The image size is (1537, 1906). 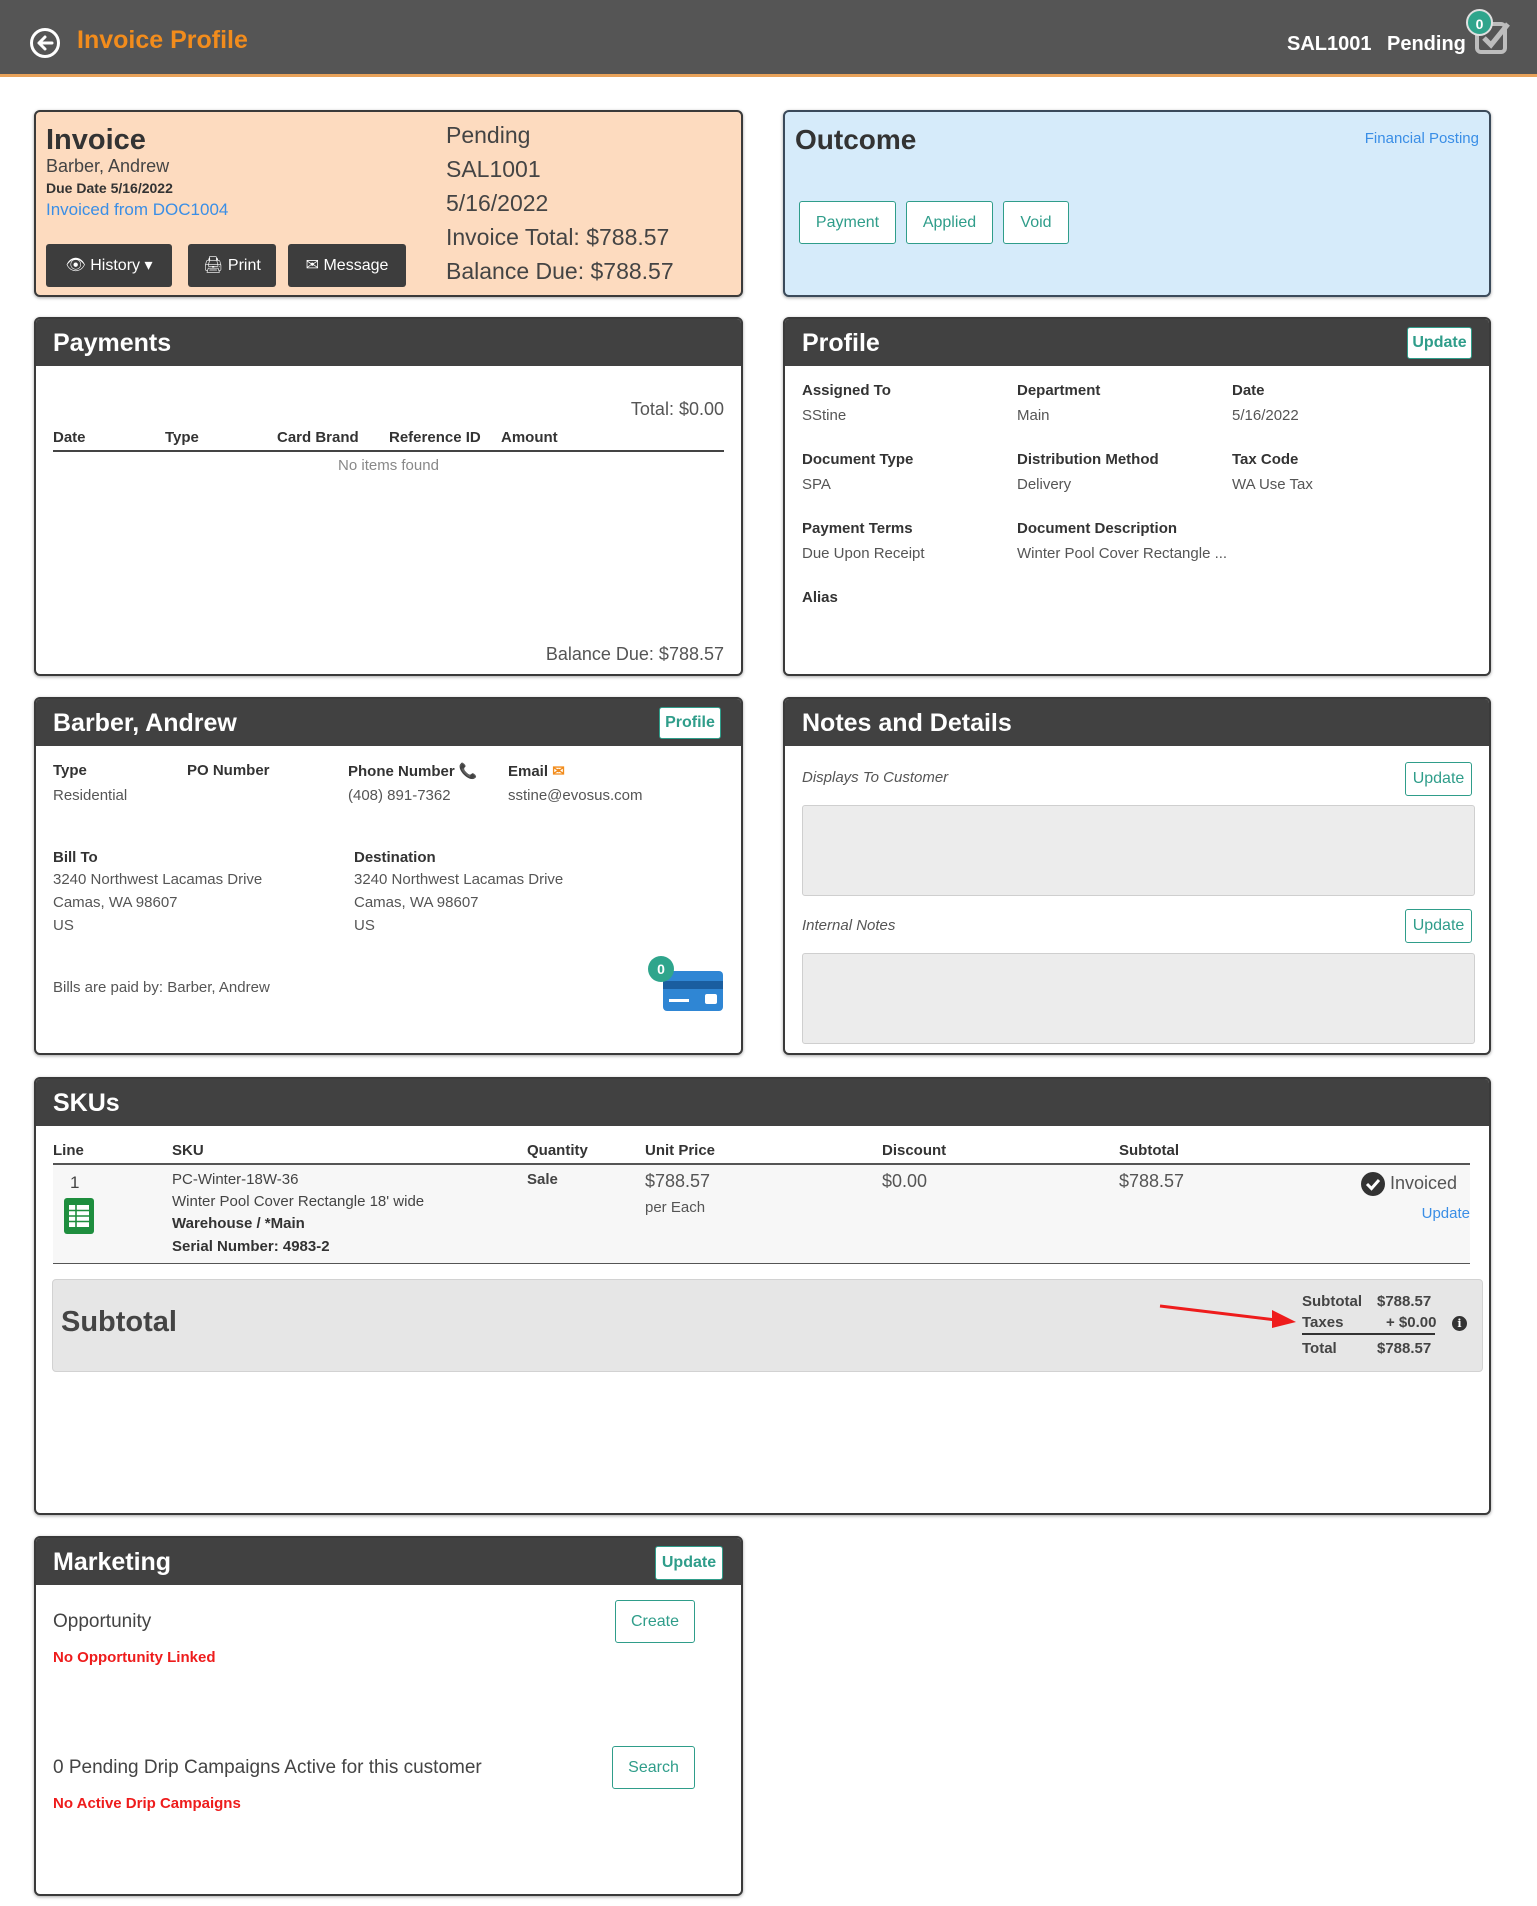 I want to click on totals-subtotal-value: $788.57, so click(x=1404, y=1301).